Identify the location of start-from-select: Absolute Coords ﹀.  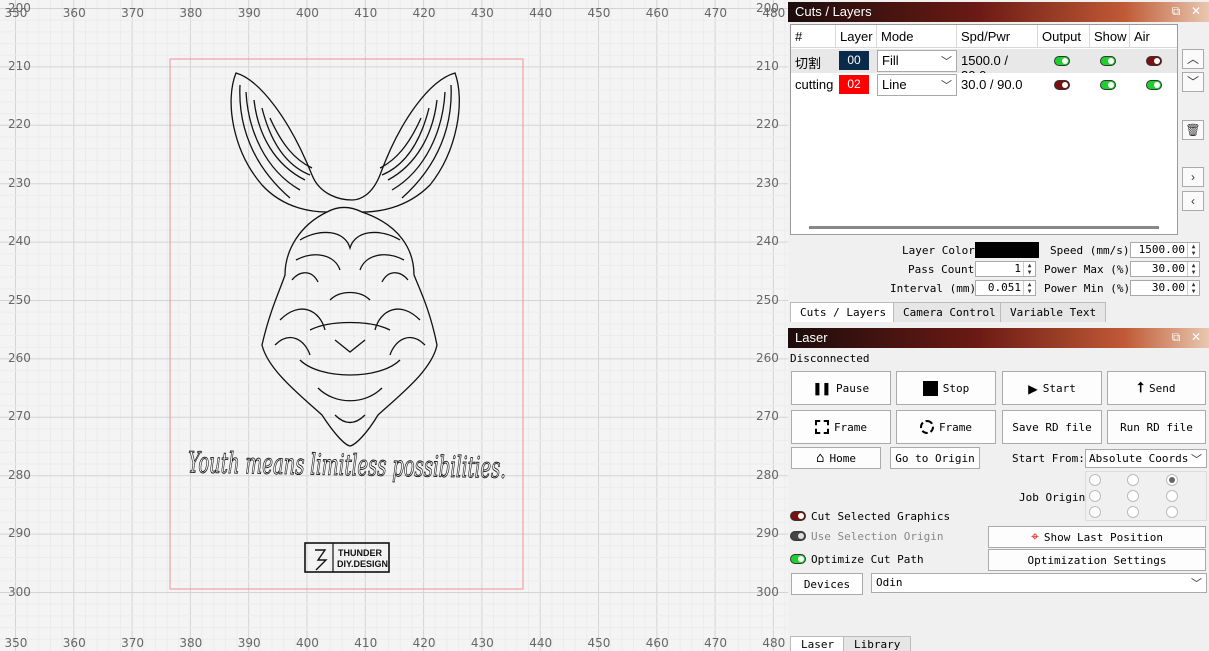
(1146, 458).